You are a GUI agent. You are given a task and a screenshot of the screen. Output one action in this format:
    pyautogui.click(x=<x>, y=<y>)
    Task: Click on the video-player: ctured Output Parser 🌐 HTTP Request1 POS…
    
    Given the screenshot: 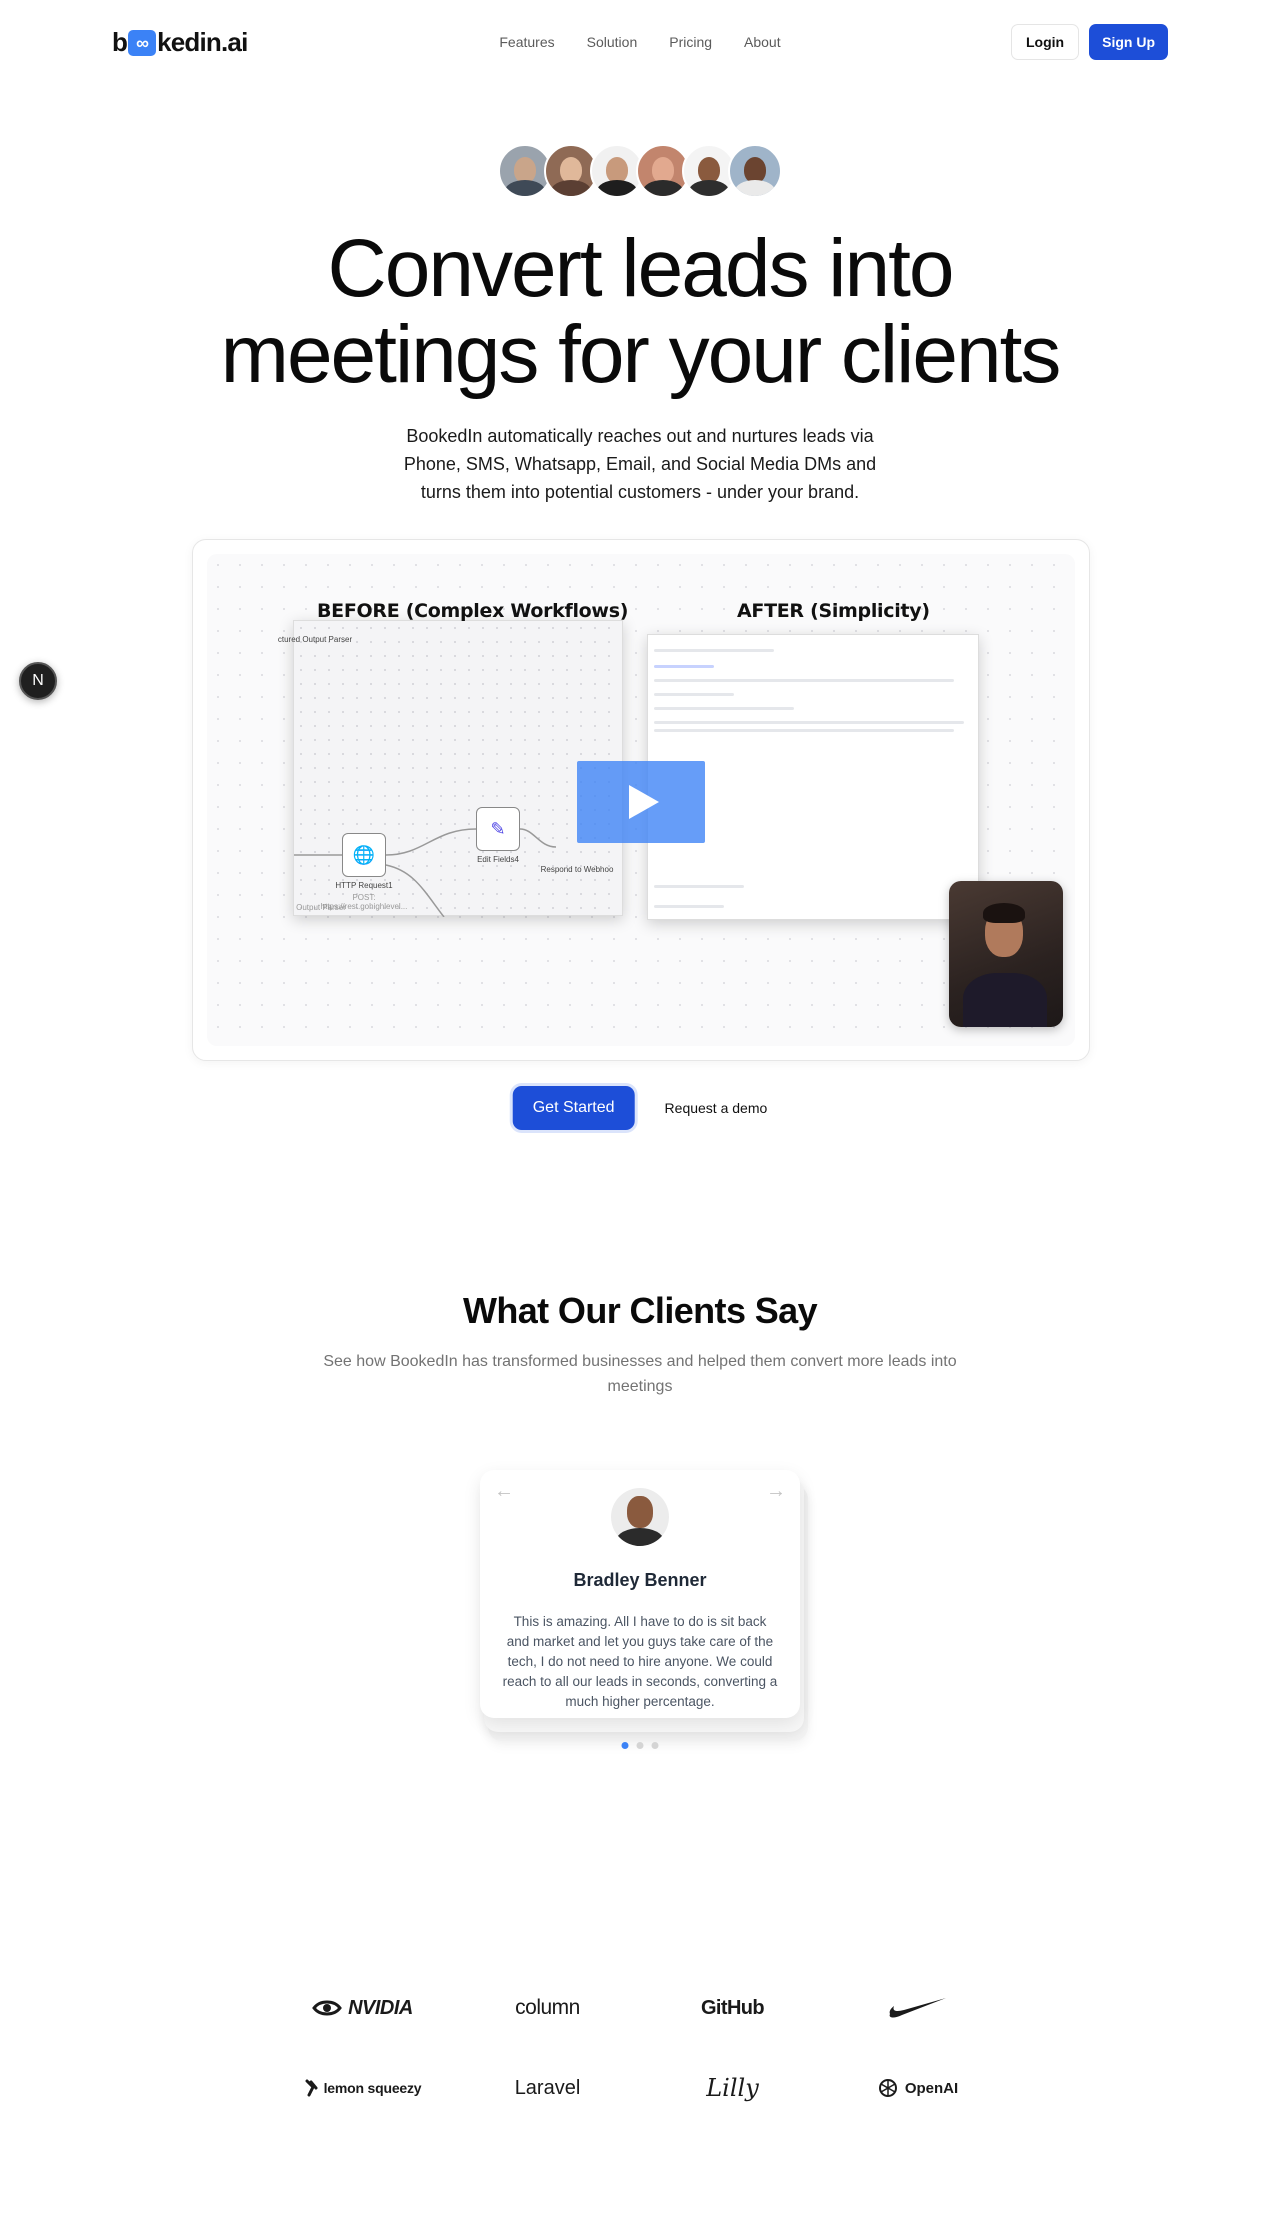 What is the action you would take?
    pyautogui.click(x=641, y=800)
    